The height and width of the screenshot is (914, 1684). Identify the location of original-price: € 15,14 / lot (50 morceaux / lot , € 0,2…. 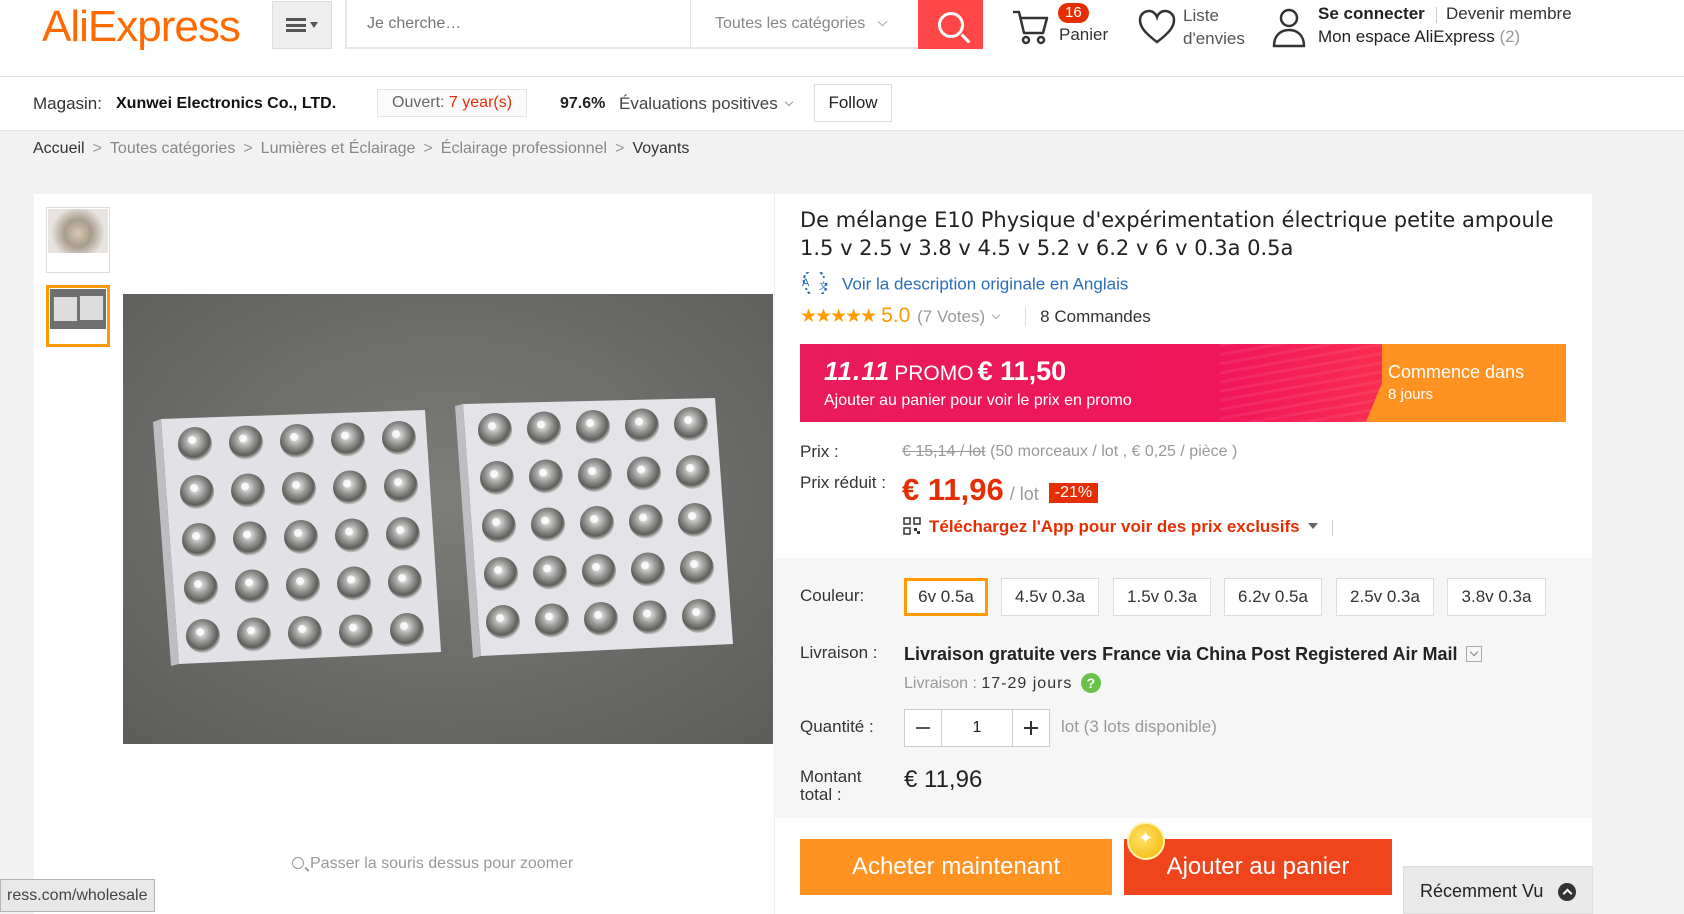
(1069, 452).